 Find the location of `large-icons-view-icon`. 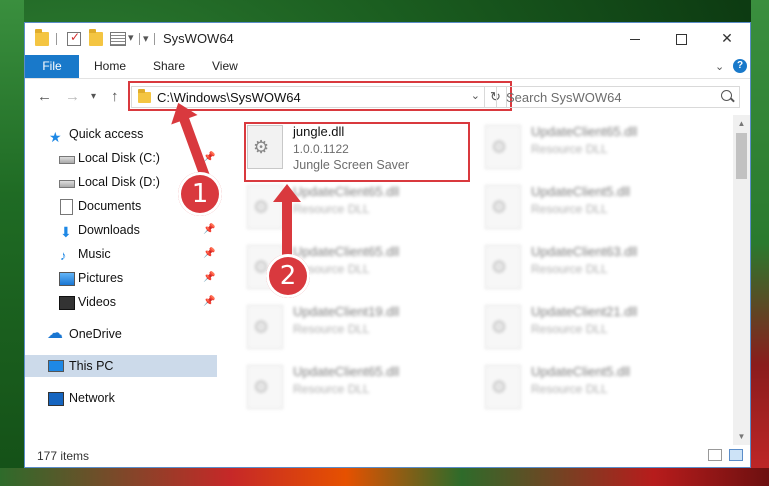

large-icons-view-icon is located at coordinates (736, 455).